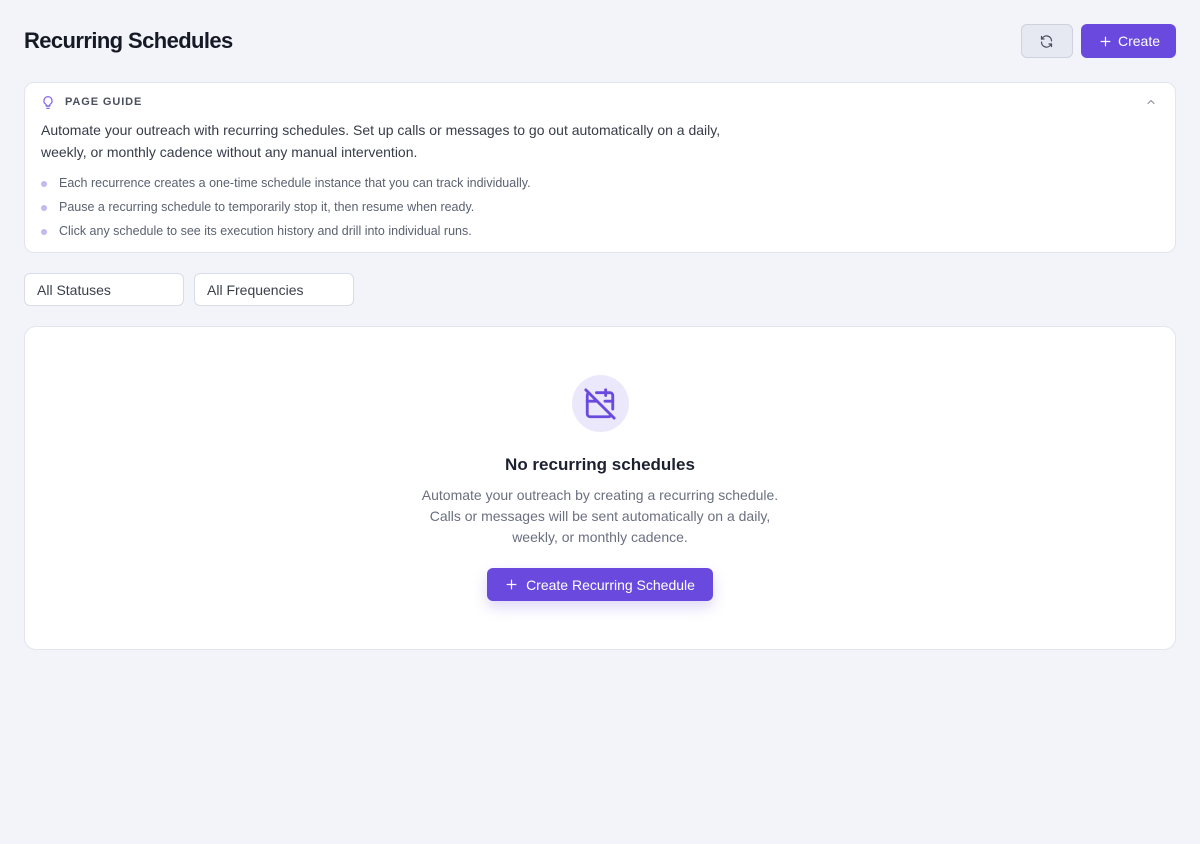  I want to click on status-filter-select: All Statuses, so click(104, 289).